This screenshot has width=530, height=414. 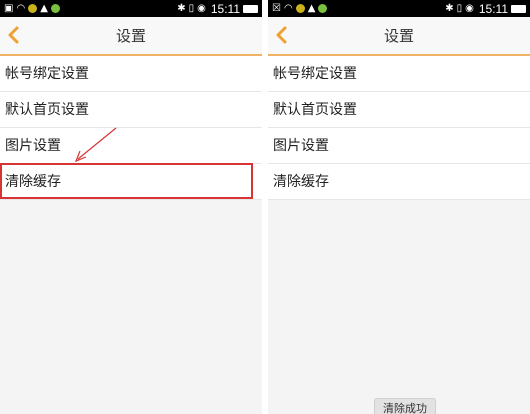 I want to click on sim-icon: ▣, so click(x=9, y=8).